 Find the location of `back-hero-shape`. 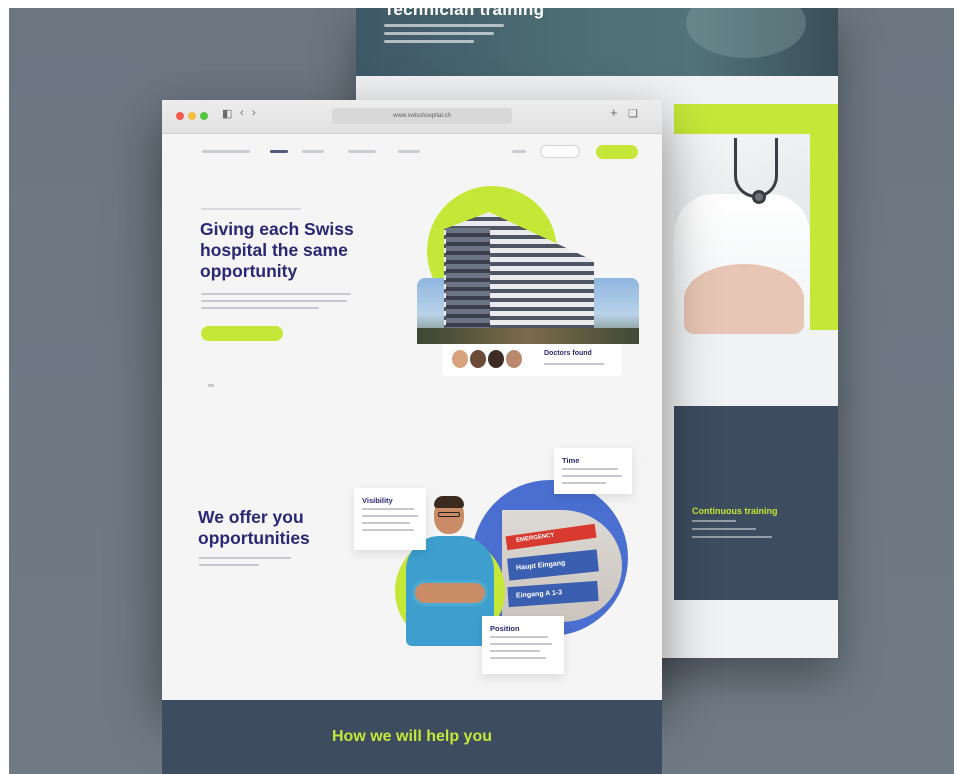

back-hero-shape is located at coordinates (746, 33).